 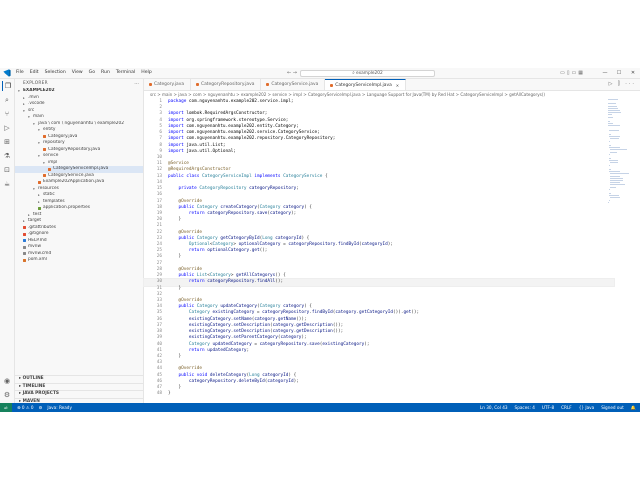 I want to click on explorer-icon: ❐, so click(x=7, y=86).